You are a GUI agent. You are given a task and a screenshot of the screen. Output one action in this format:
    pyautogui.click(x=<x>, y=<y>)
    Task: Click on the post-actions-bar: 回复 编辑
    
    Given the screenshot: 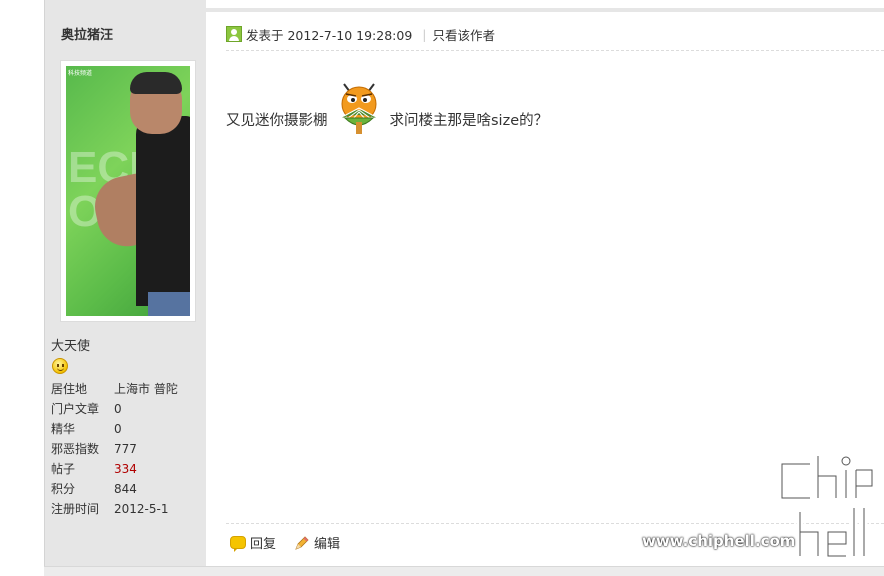 What is the action you would take?
    pyautogui.click(x=294, y=542)
    